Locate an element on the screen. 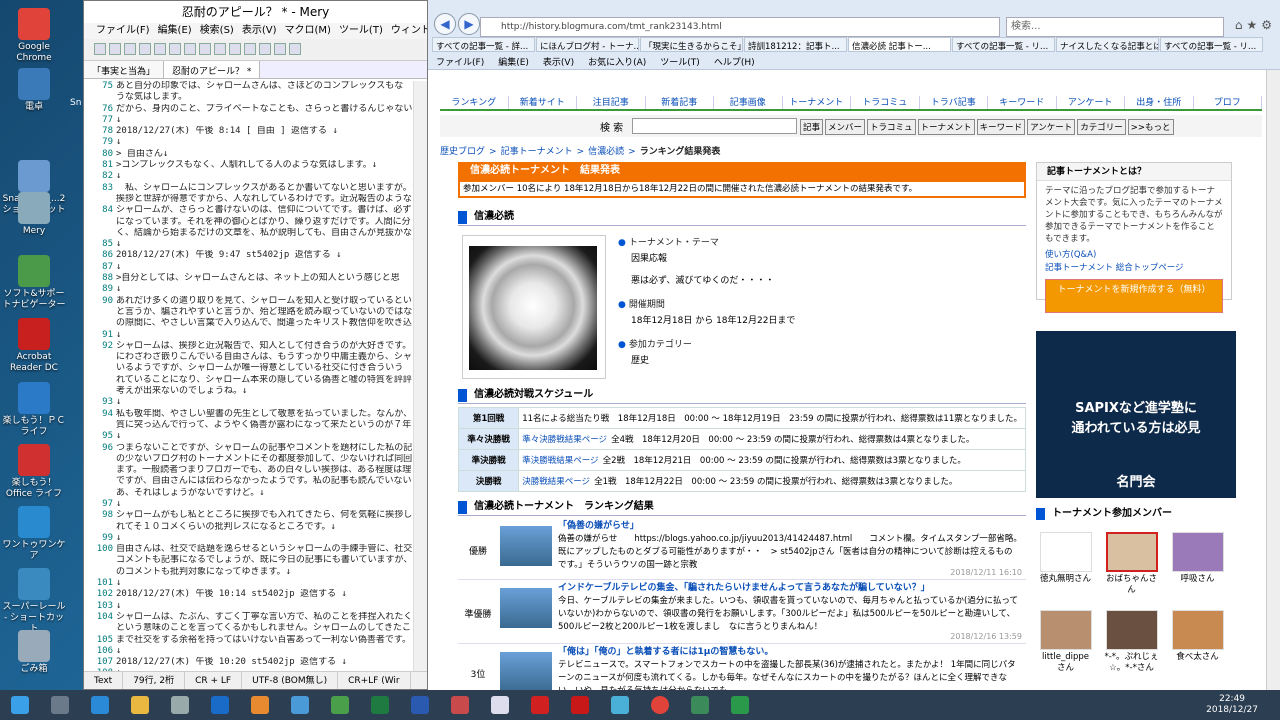 This screenshot has height=720, width=1280. rakuten-taskbar-icon is located at coordinates (540, 705).